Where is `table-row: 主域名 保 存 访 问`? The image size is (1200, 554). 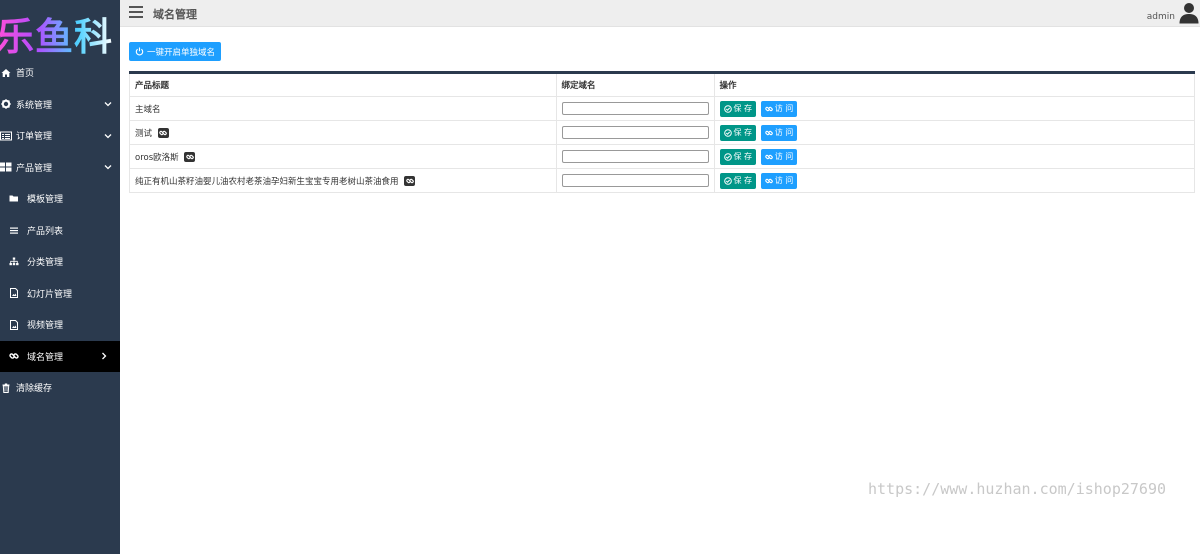
table-row: 主域名 保 存 访 问 is located at coordinates (662, 108).